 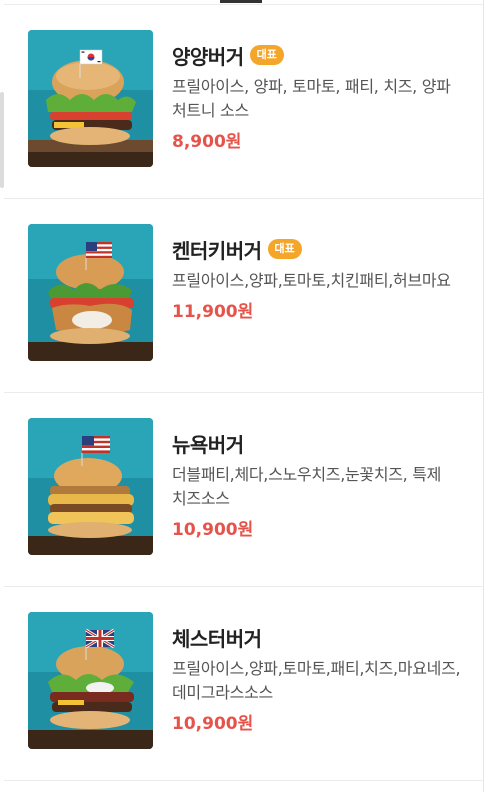 I want to click on menu-price: 11,900원, so click(x=213, y=312).